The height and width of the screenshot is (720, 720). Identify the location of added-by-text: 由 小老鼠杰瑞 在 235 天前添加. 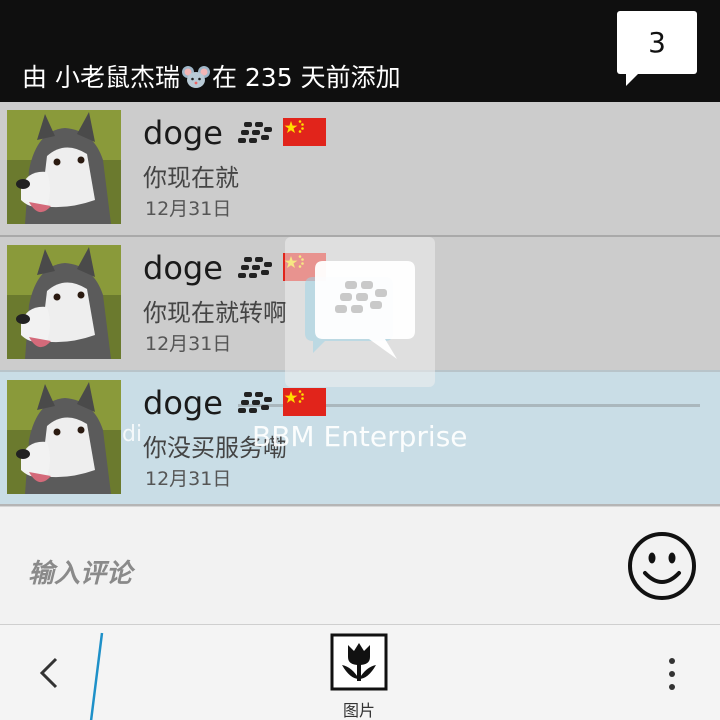
(211, 76).